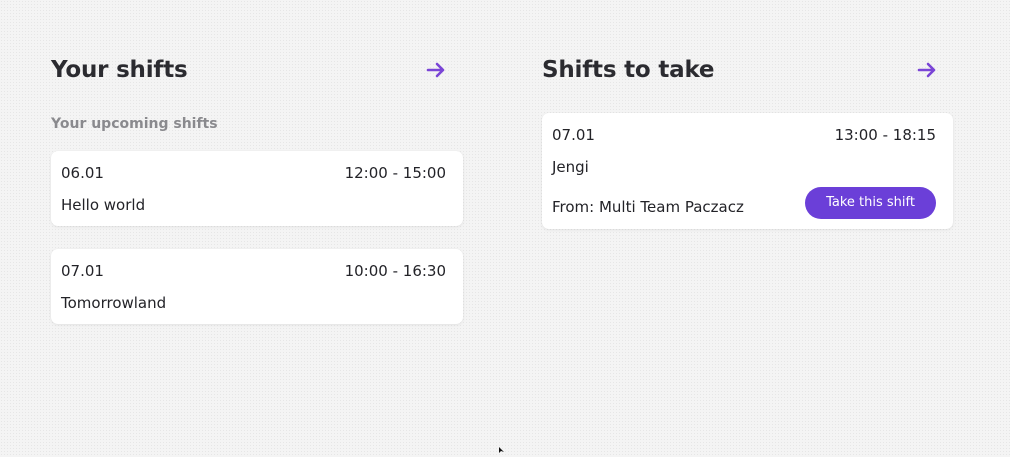 Image resolution: width=1010 pixels, height=457 pixels. What do you see at coordinates (257, 70) in the screenshot?
I see `your-shifts-header: Your shifts` at bounding box center [257, 70].